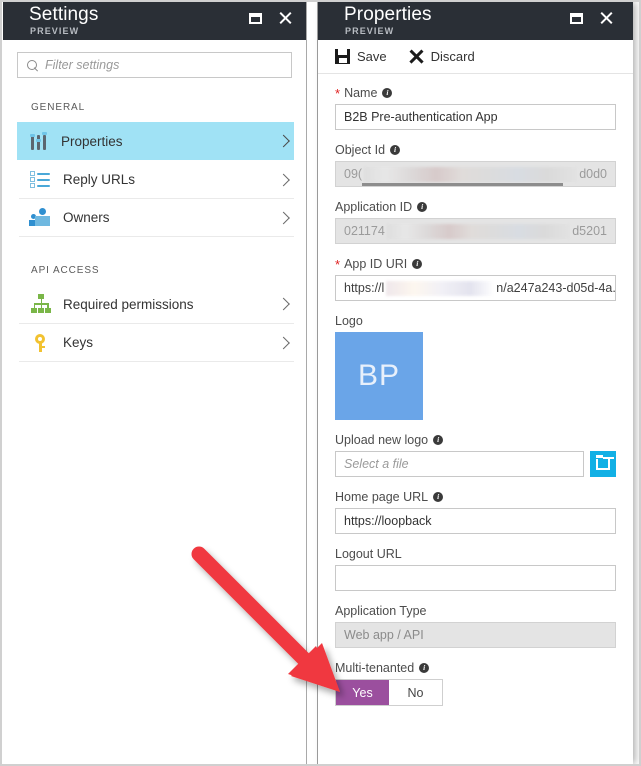  What do you see at coordinates (475, 521) in the screenshot?
I see `home-page-url-input: https://loopback` at bounding box center [475, 521].